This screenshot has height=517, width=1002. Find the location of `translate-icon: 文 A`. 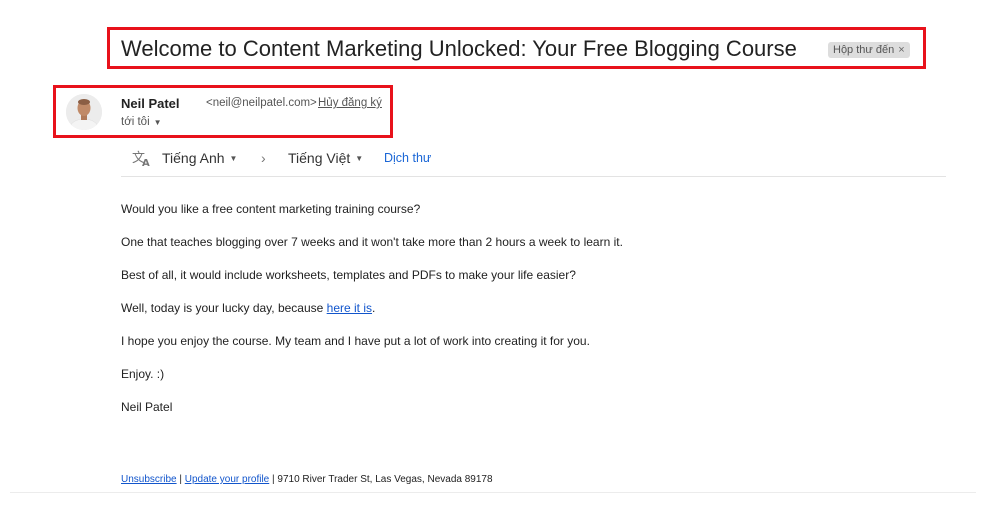

translate-icon: 文 A is located at coordinates (142, 160).